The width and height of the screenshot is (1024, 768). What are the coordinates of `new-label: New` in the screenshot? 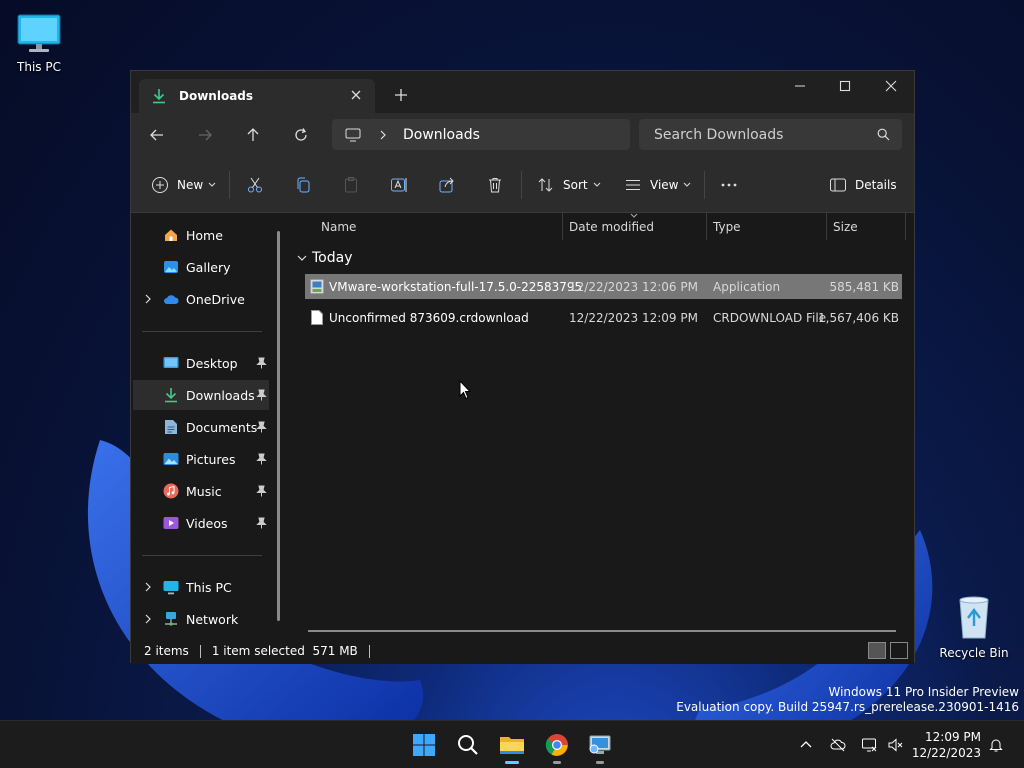 It's located at (190, 185).